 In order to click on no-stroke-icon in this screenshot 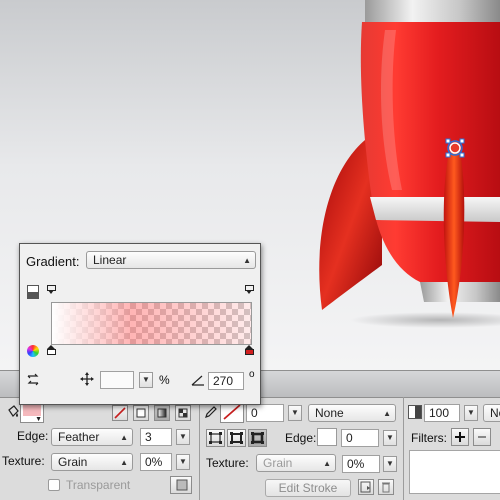, I will do `click(232, 412)`.